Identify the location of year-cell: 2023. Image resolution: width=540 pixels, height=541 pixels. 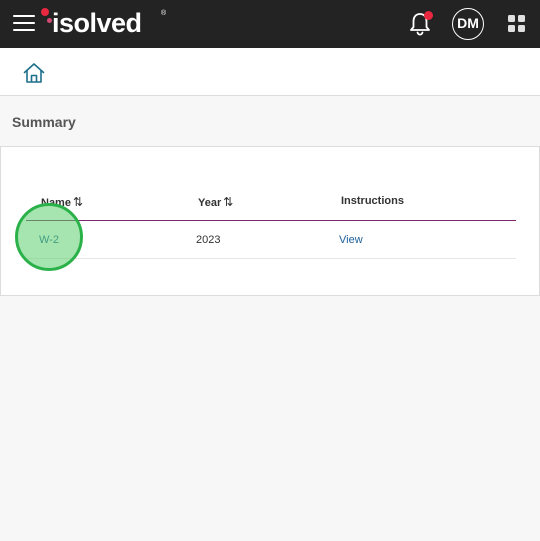
(208, 240).